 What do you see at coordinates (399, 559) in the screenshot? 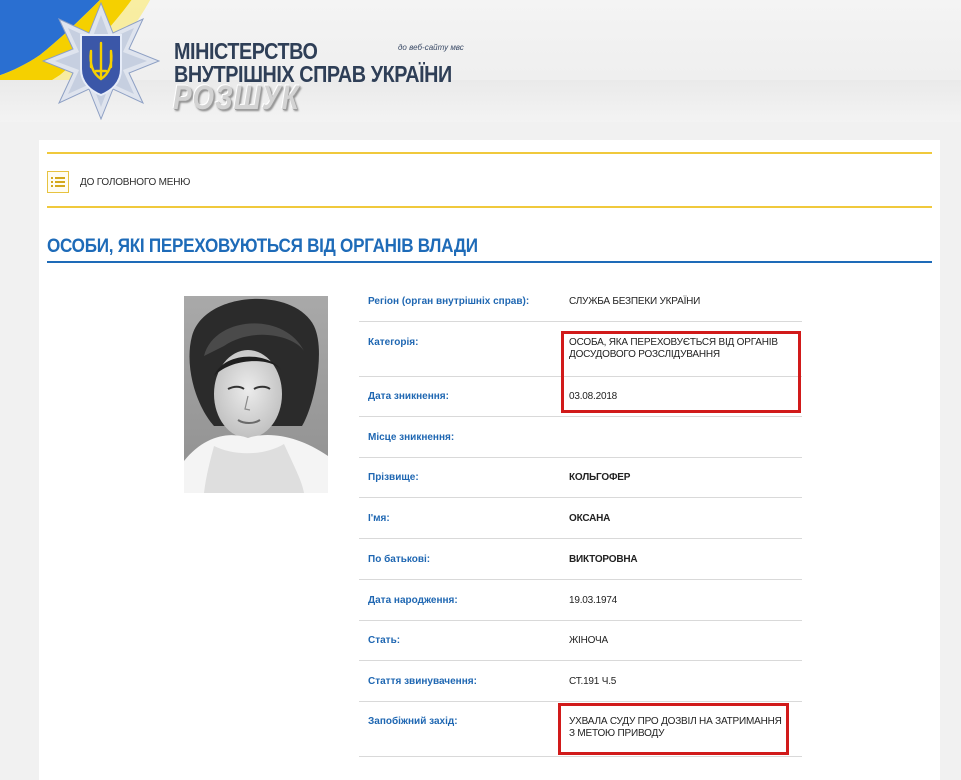
I see `info-label: По батькові:` at bounding box center [399, 559].